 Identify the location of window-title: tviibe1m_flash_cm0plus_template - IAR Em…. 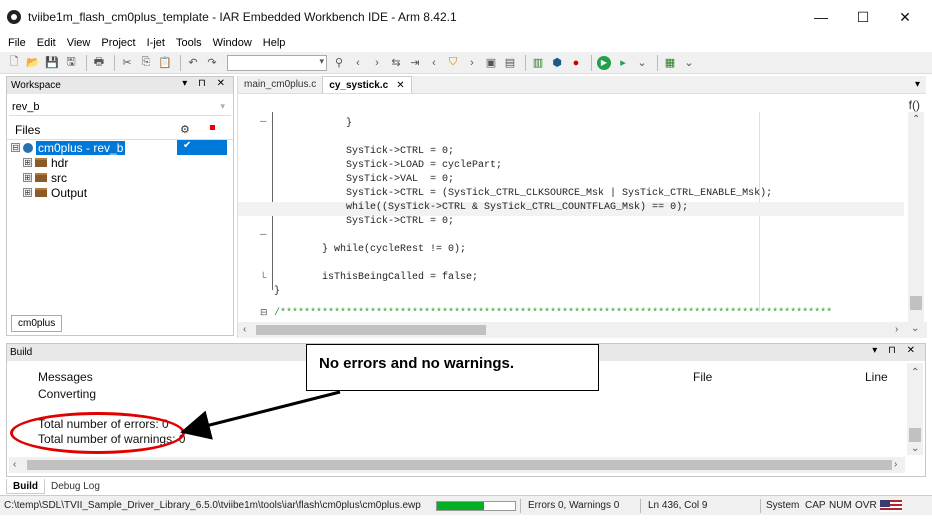
(242, 17).